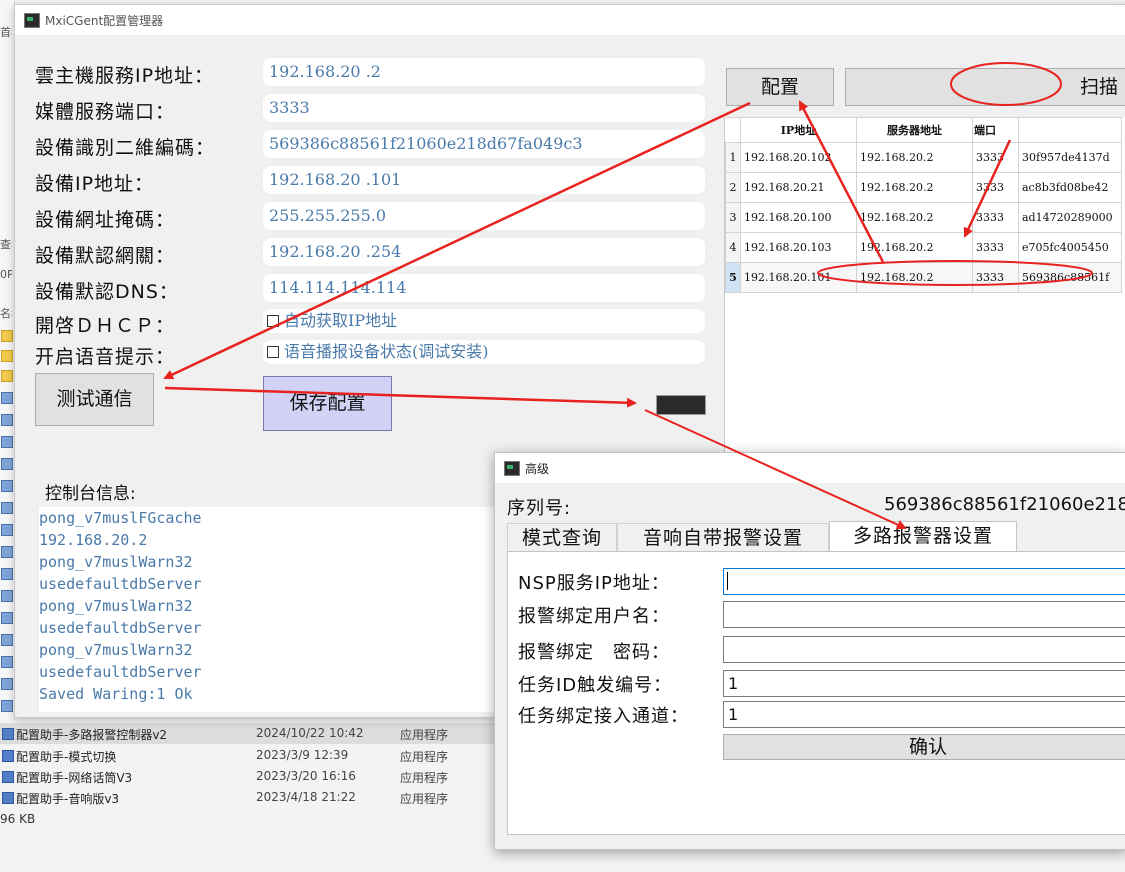  What do you see at coordinates (1070, 277) in the screenshot?
I see `cell-device-id: 569386c88561f` at bounding box center [1070, 277].